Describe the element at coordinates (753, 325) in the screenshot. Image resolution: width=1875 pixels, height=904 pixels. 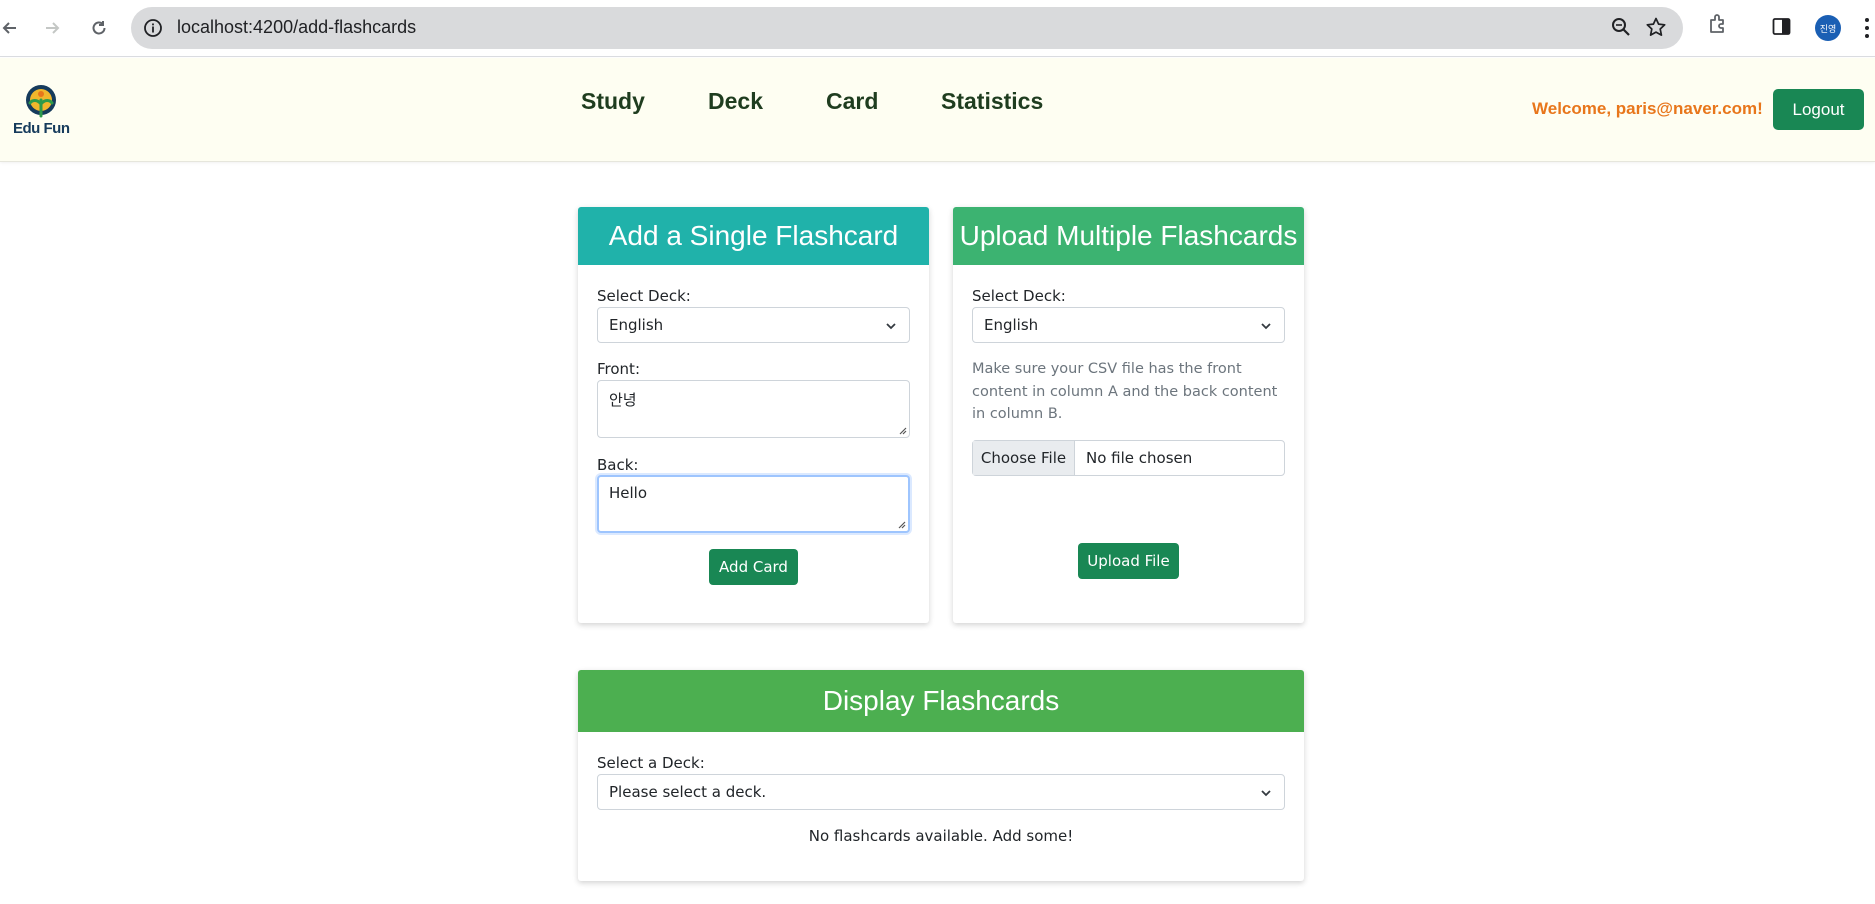
I see `deck-select: English` at that location.